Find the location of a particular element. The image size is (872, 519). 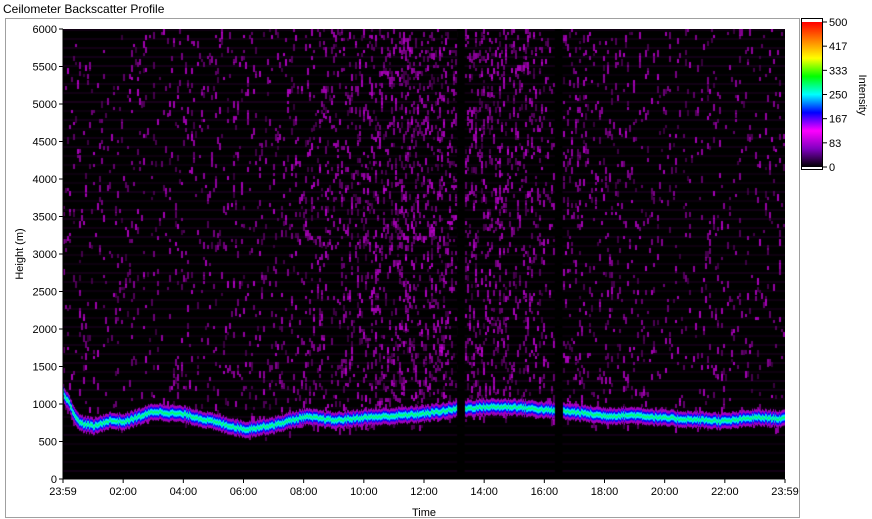

x-tick-label: 16:00 is located at coordinates (545, 492).